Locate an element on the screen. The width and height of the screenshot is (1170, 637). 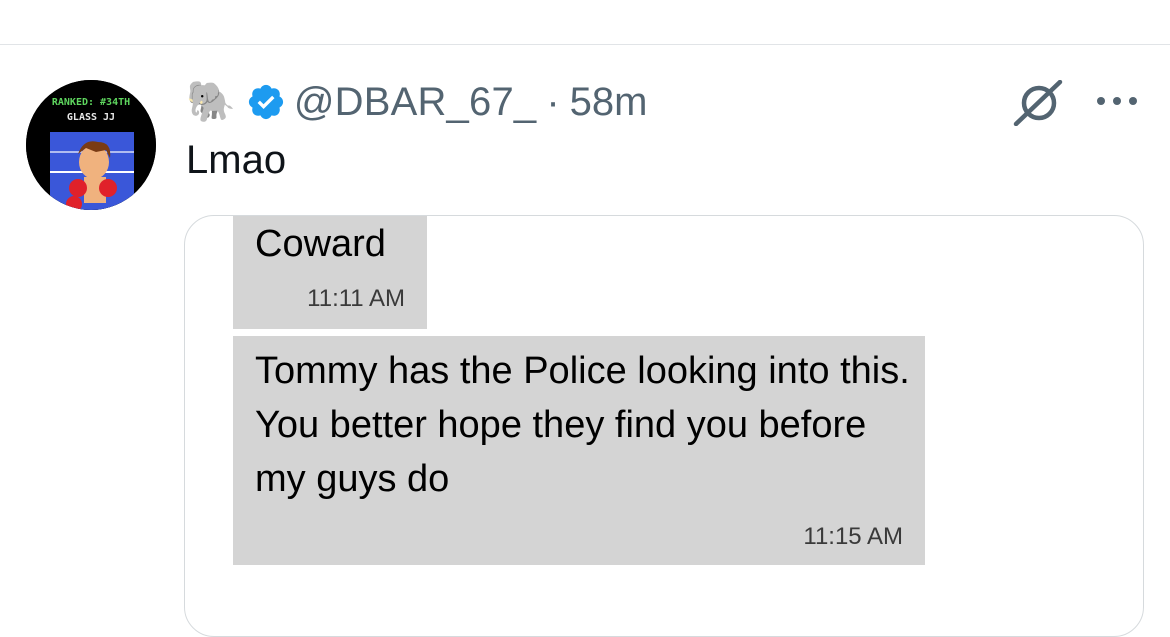
message-bubble: Coward 11:11 AM is located at coordinates (330, 272).